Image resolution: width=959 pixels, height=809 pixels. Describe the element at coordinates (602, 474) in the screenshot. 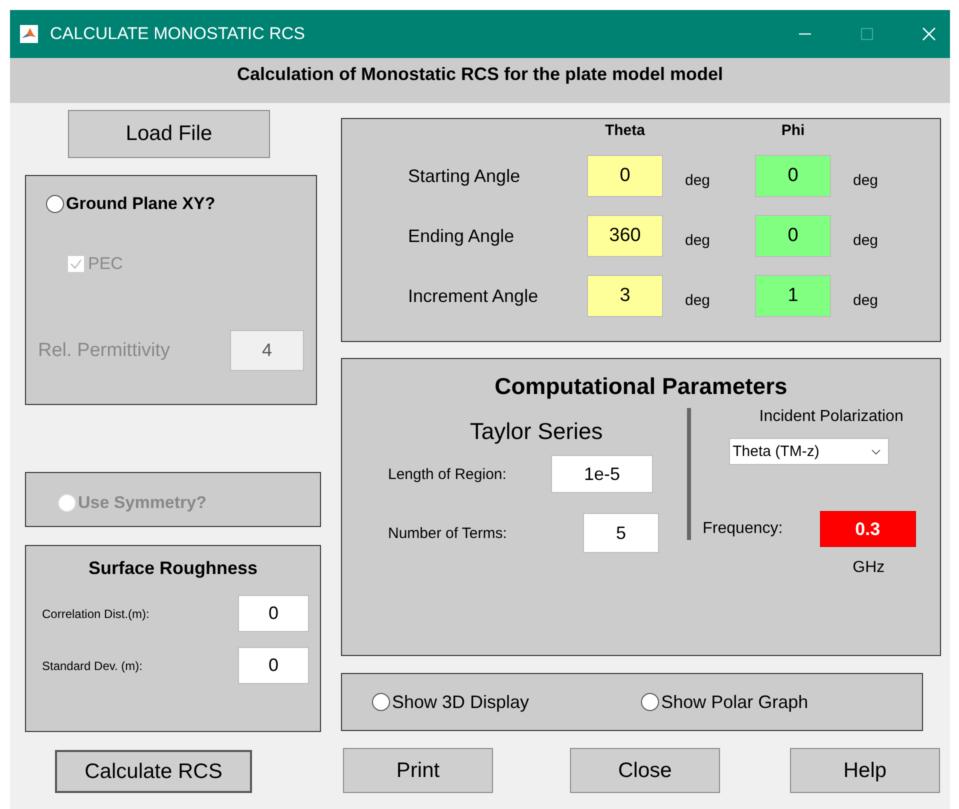

I see `input-field: 1e-5` at that location.